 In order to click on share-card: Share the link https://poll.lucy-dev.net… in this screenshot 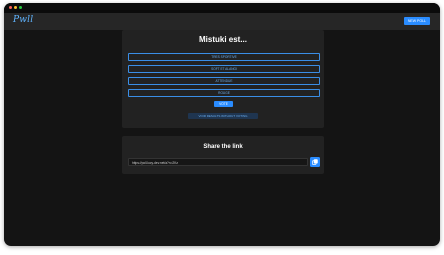, I will do `click(223, 155)`.